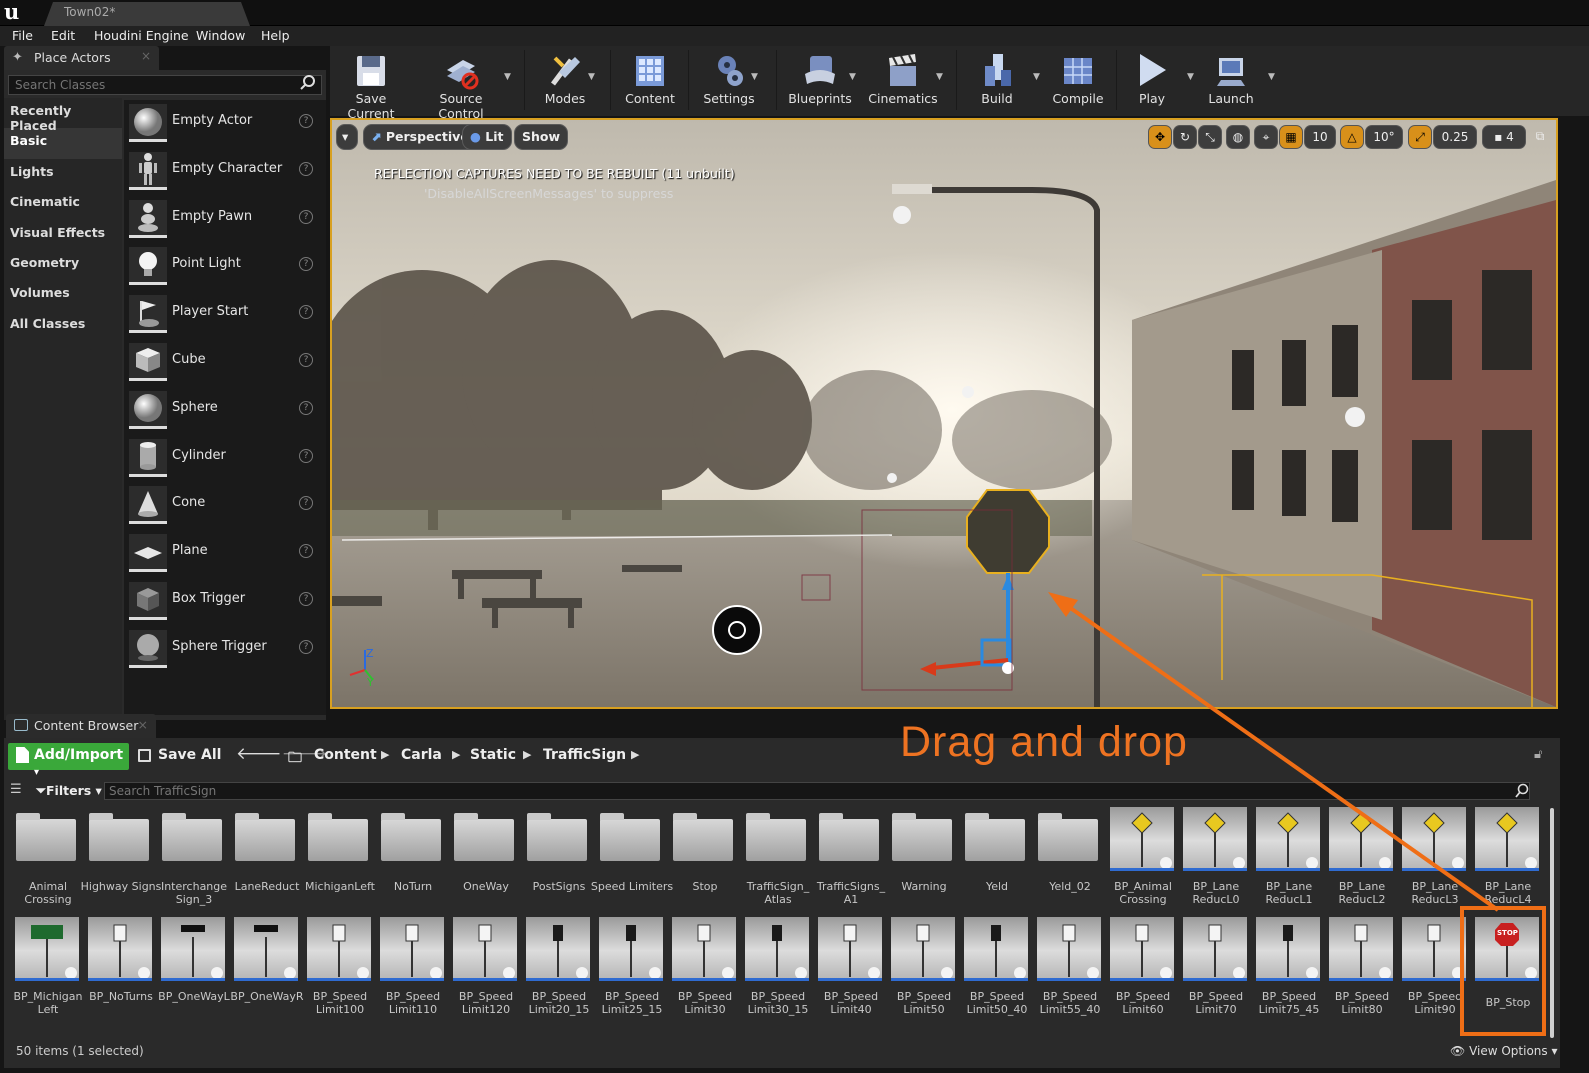 The image size is (1589, 1073). What do you see at coordinates (820, 80) in the screenshot?
I see `blueprints-button: Blueprints` at bounding box center [820, 80].